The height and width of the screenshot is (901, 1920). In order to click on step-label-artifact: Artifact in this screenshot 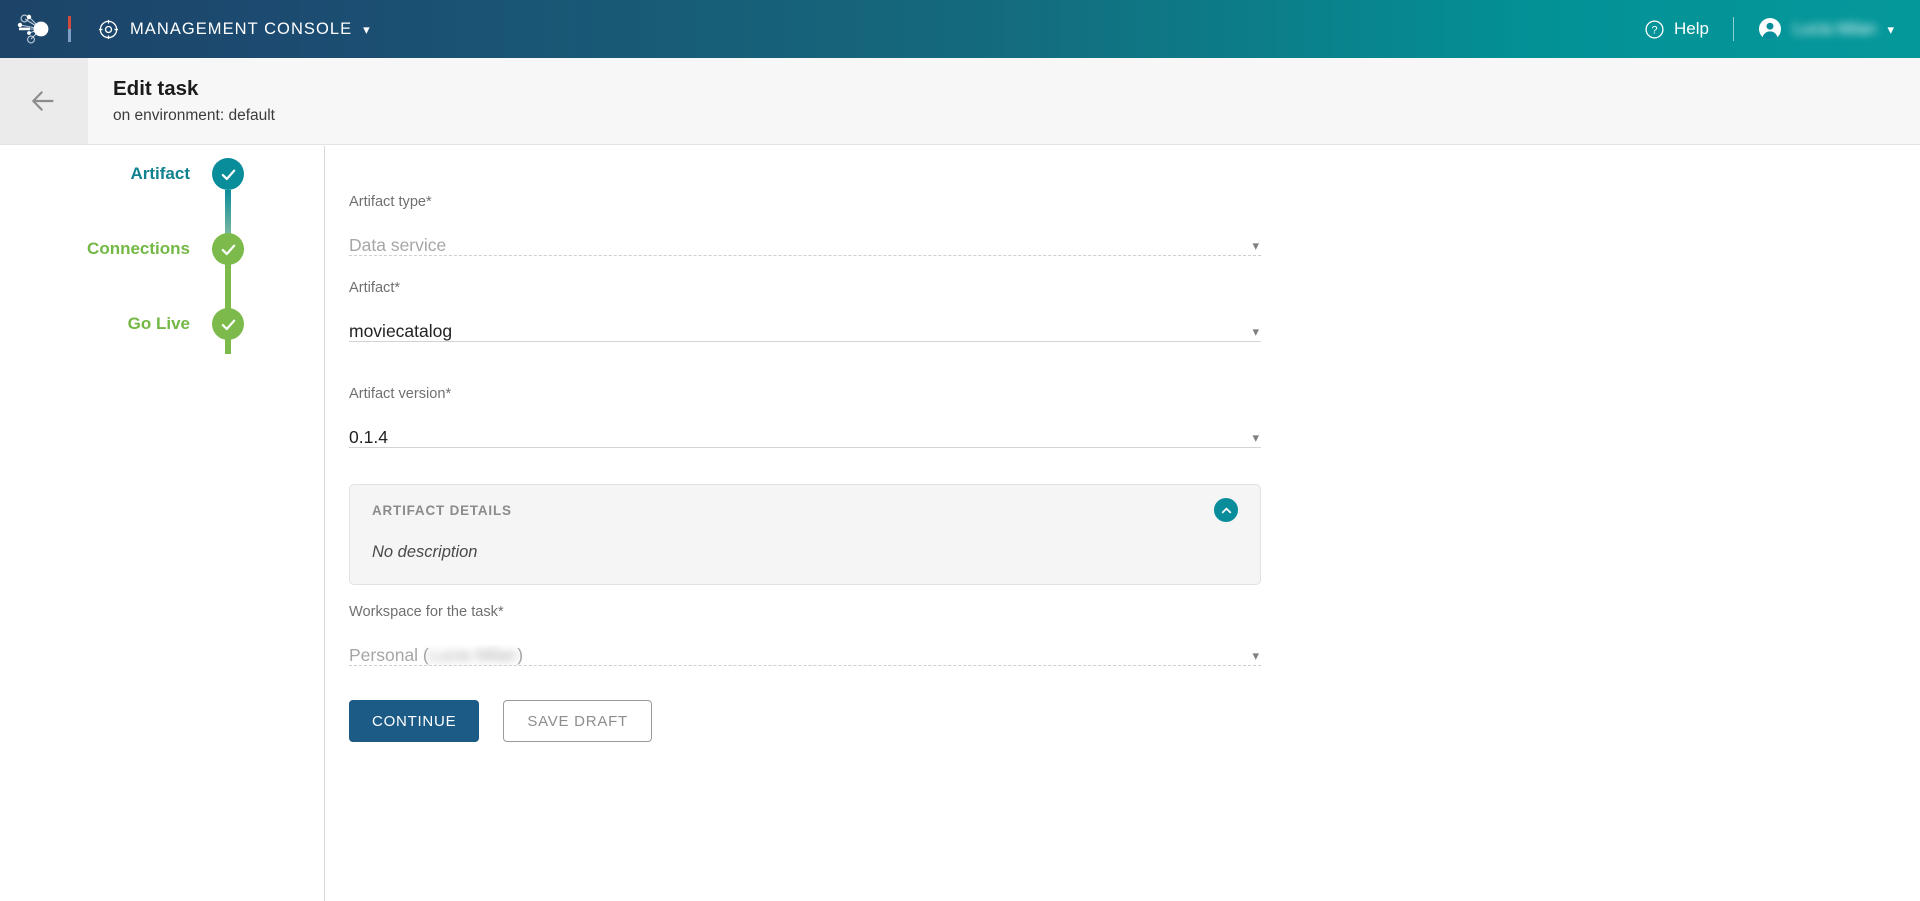, I will do `click(160, 173)`.